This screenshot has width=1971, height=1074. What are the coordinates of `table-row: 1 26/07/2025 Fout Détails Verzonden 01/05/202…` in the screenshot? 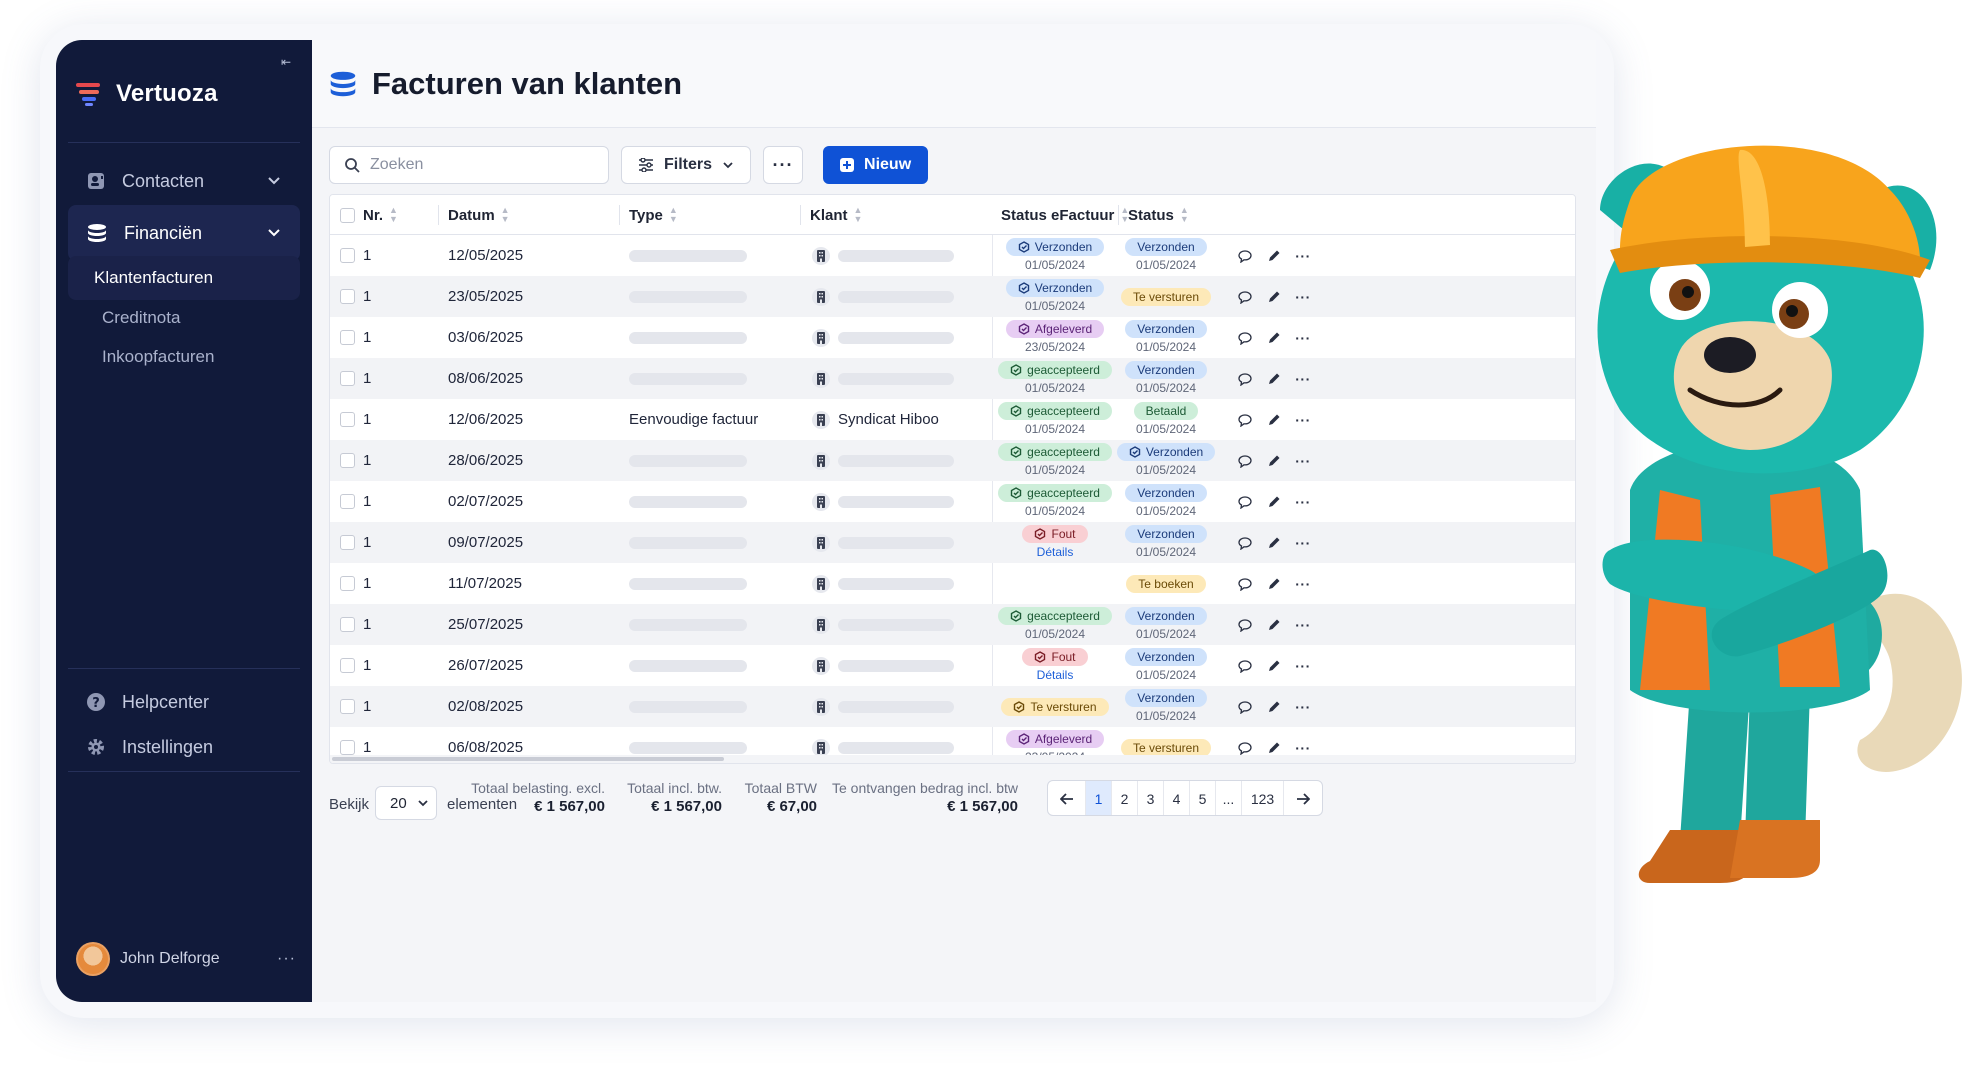 It's located at (952, 665).